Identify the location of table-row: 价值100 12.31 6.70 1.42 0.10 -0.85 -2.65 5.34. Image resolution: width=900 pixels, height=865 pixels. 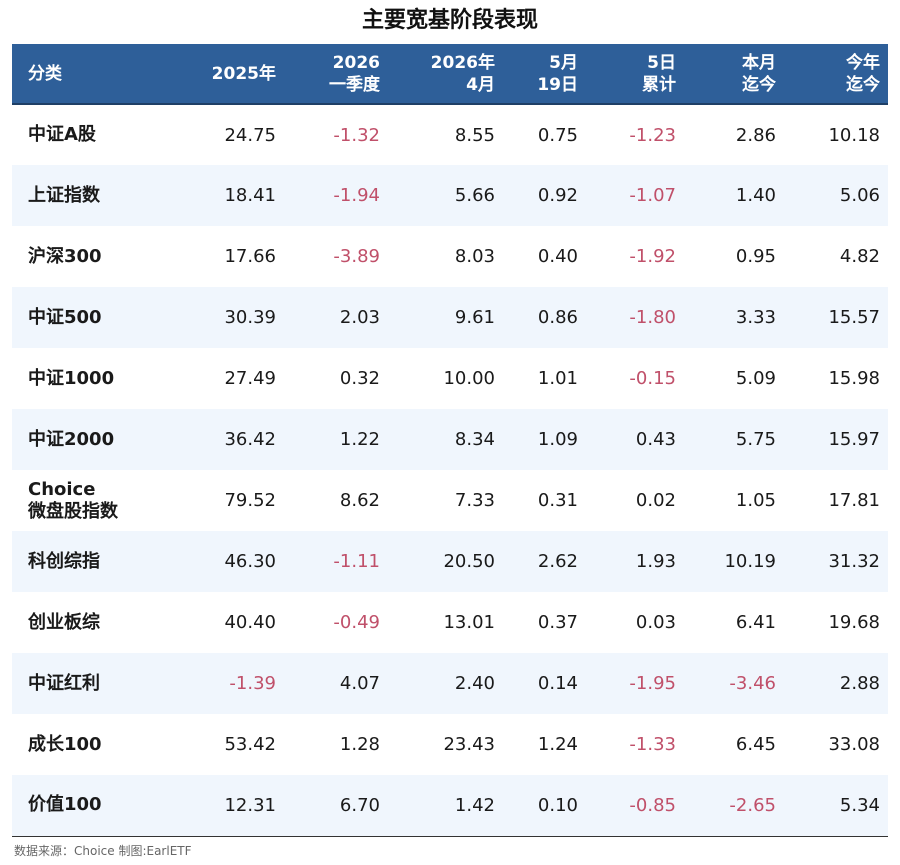
(450, 806).